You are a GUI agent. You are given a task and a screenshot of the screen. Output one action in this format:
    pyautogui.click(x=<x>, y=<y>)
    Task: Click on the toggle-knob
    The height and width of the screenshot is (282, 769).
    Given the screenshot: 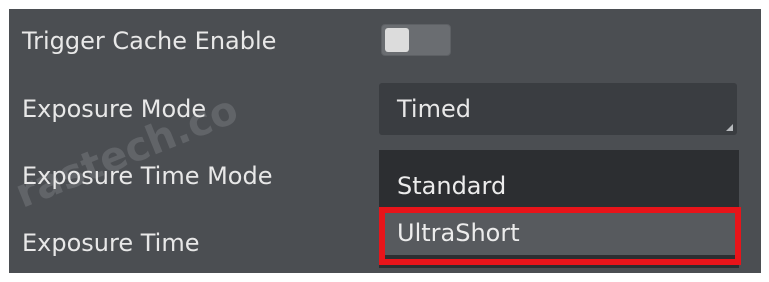 What is the action you would take?
    pyautogui.click(x=397, y=40)
    